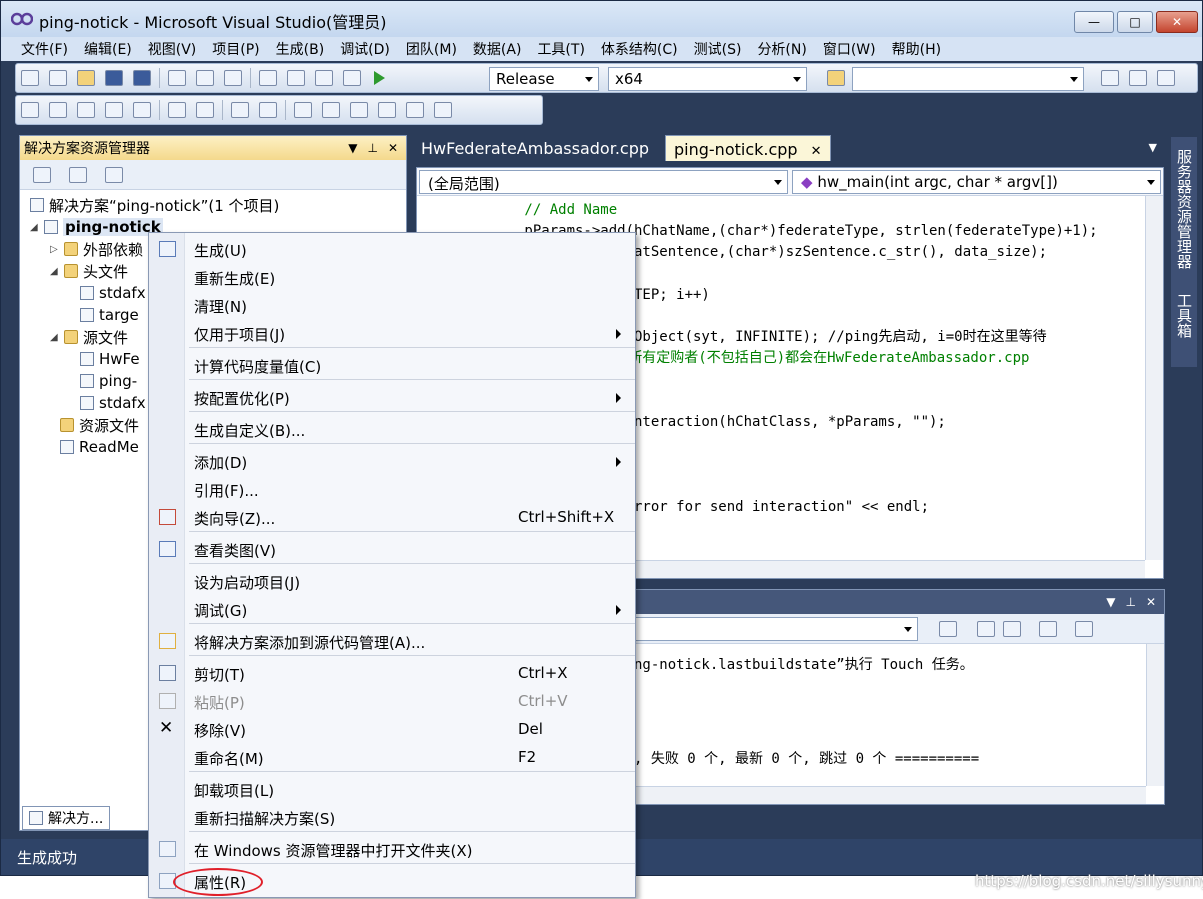 The height and width of the screenshot is (899, 1203). What do you see at coordinates (300, 49) in the screenshot?
I see `menu-item: 生成(B)` at bounding box center [300, 49].